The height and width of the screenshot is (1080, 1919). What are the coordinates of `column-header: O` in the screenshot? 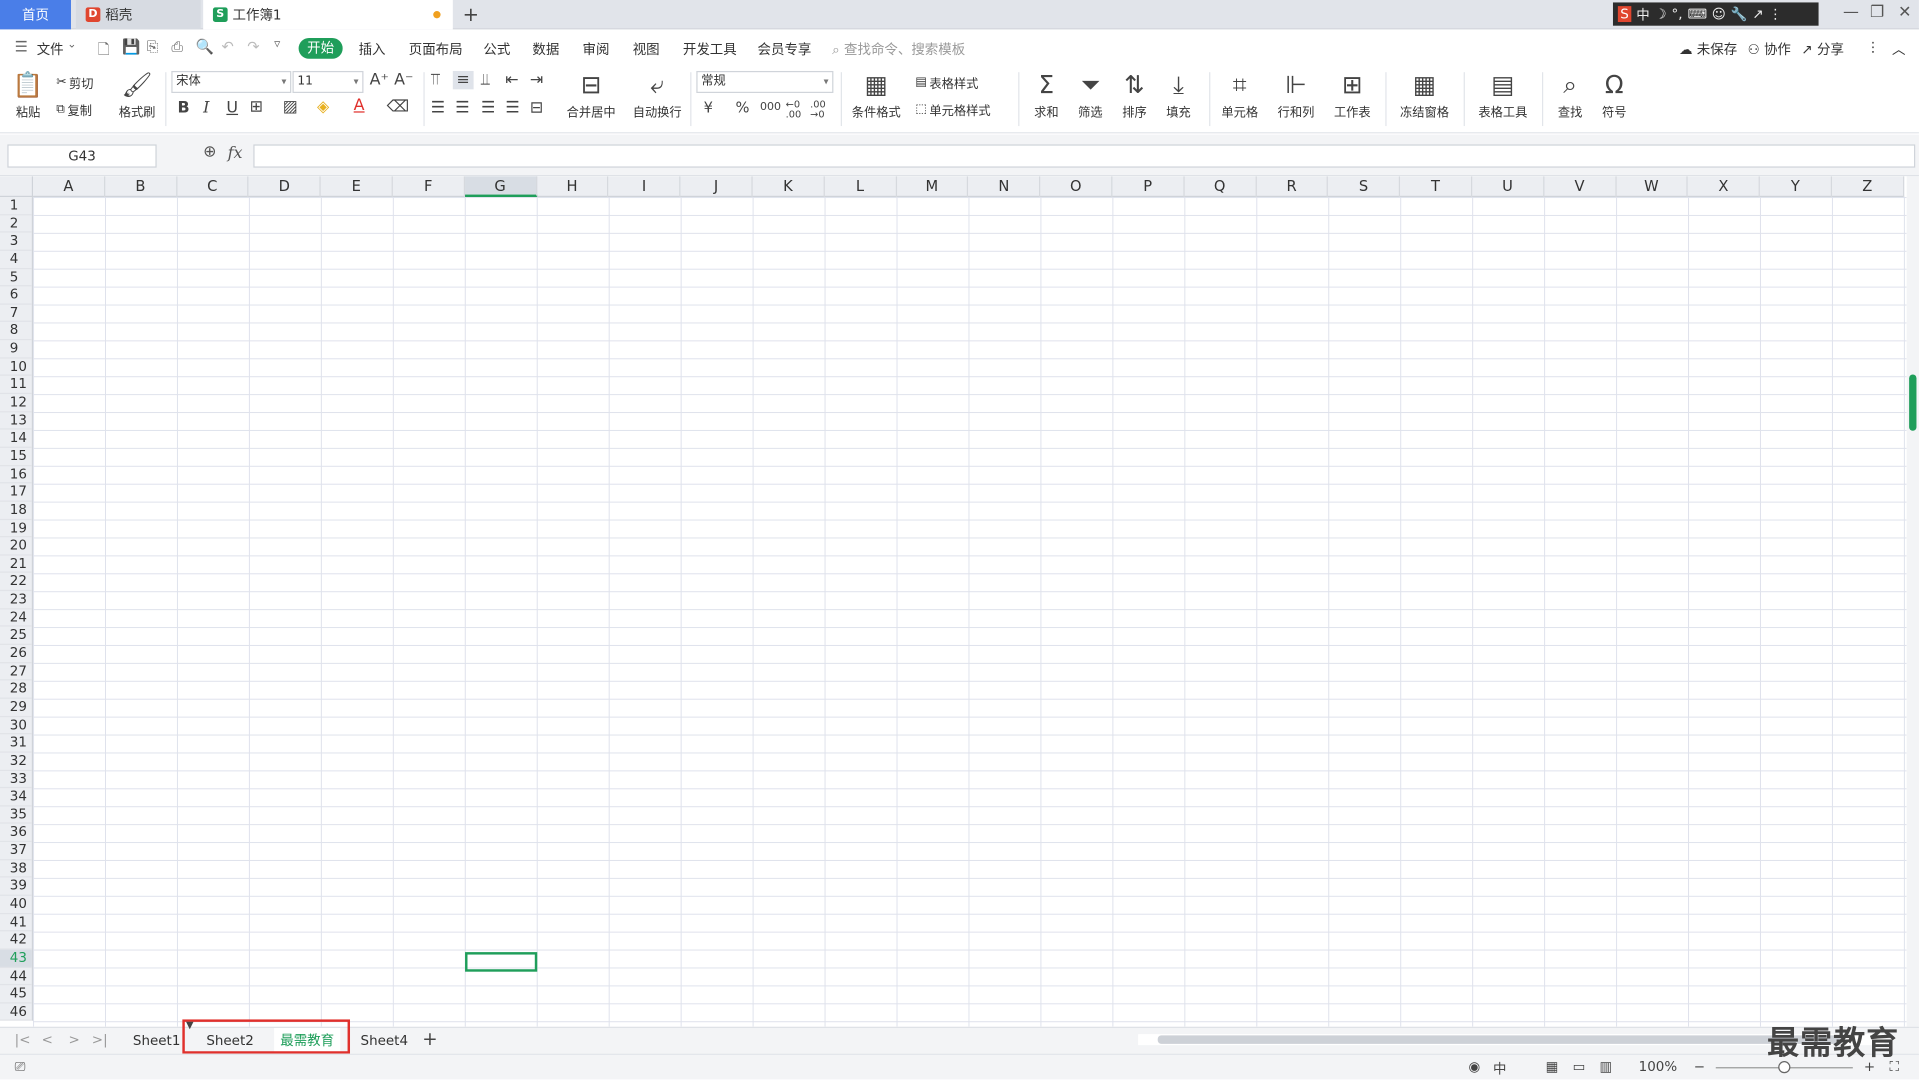 It's located at (1076, 187).